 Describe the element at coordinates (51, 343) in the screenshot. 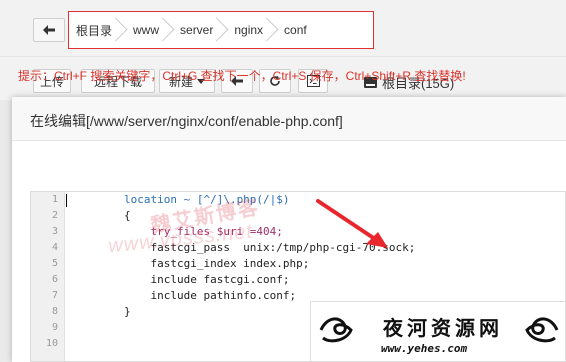

I see `line-number: 10` at that location.